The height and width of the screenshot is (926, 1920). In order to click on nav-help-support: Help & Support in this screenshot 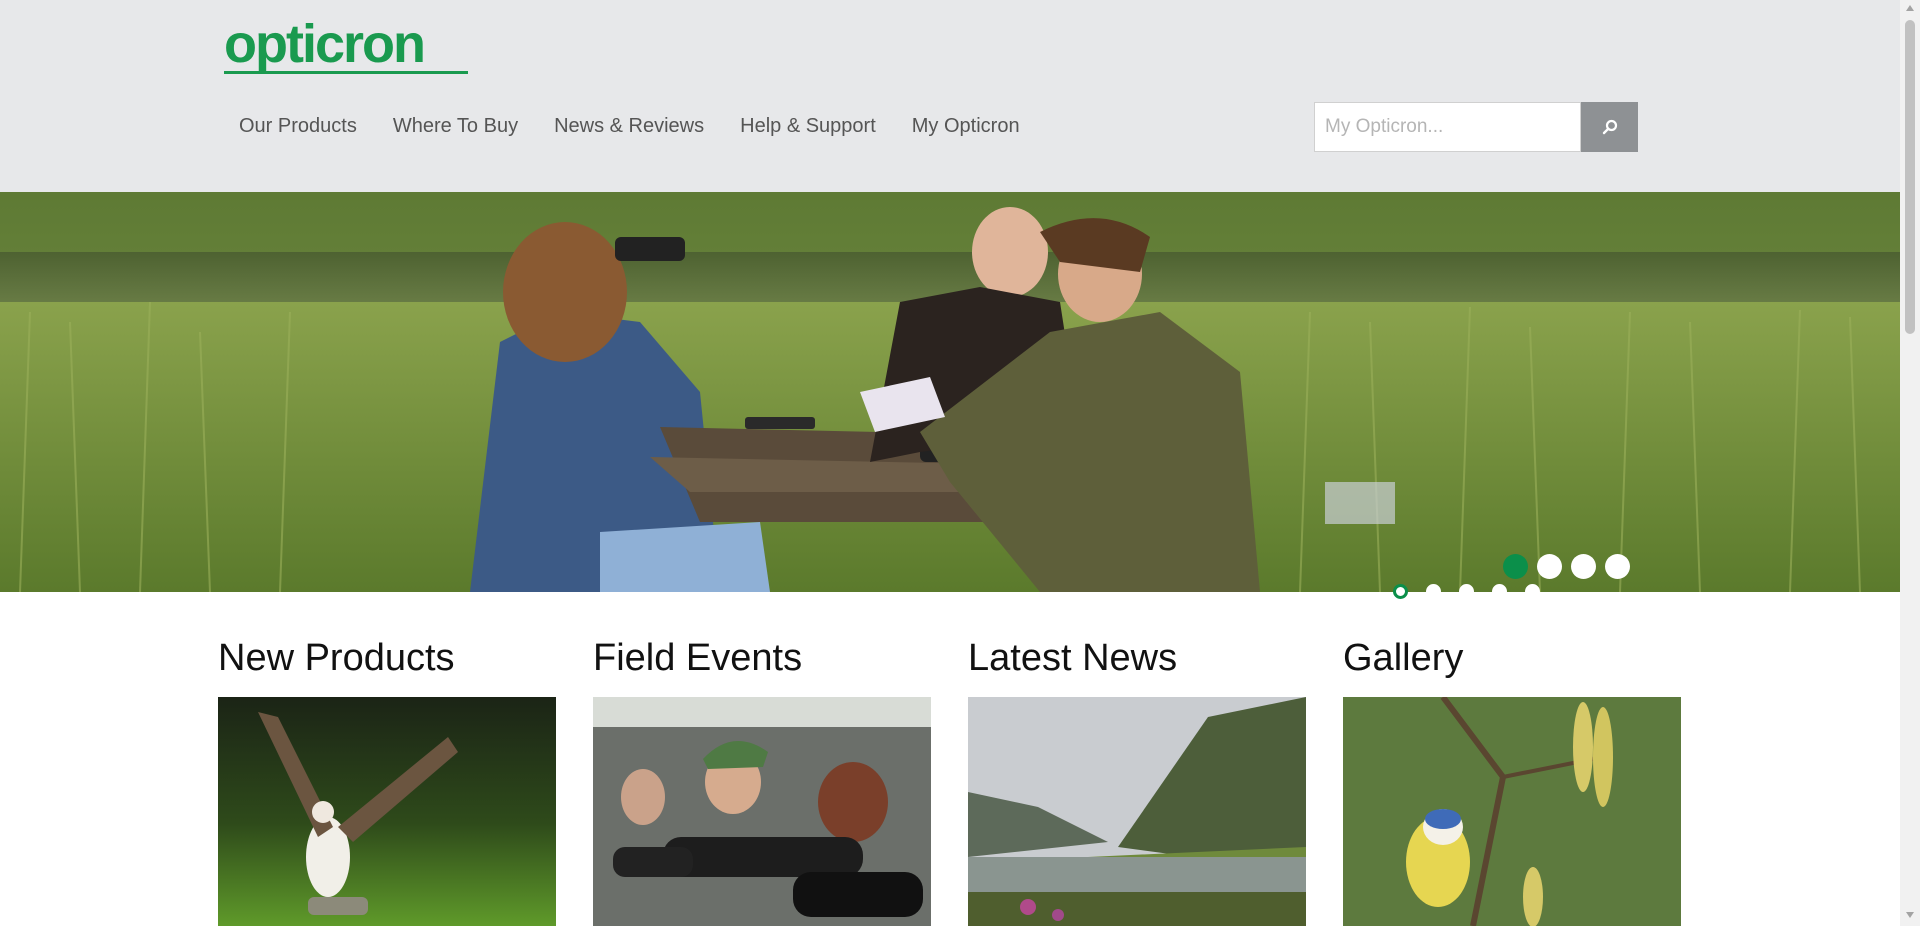, I will do `click(809, 126)`.